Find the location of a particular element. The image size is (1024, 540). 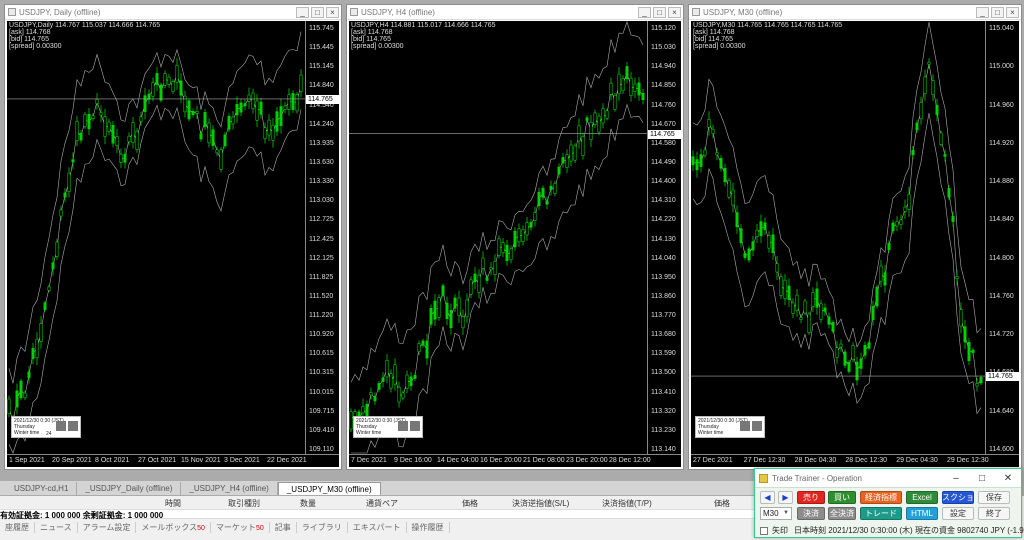

column-take-profit: 決済指値(T/P) is located at coordinates (627, 503).